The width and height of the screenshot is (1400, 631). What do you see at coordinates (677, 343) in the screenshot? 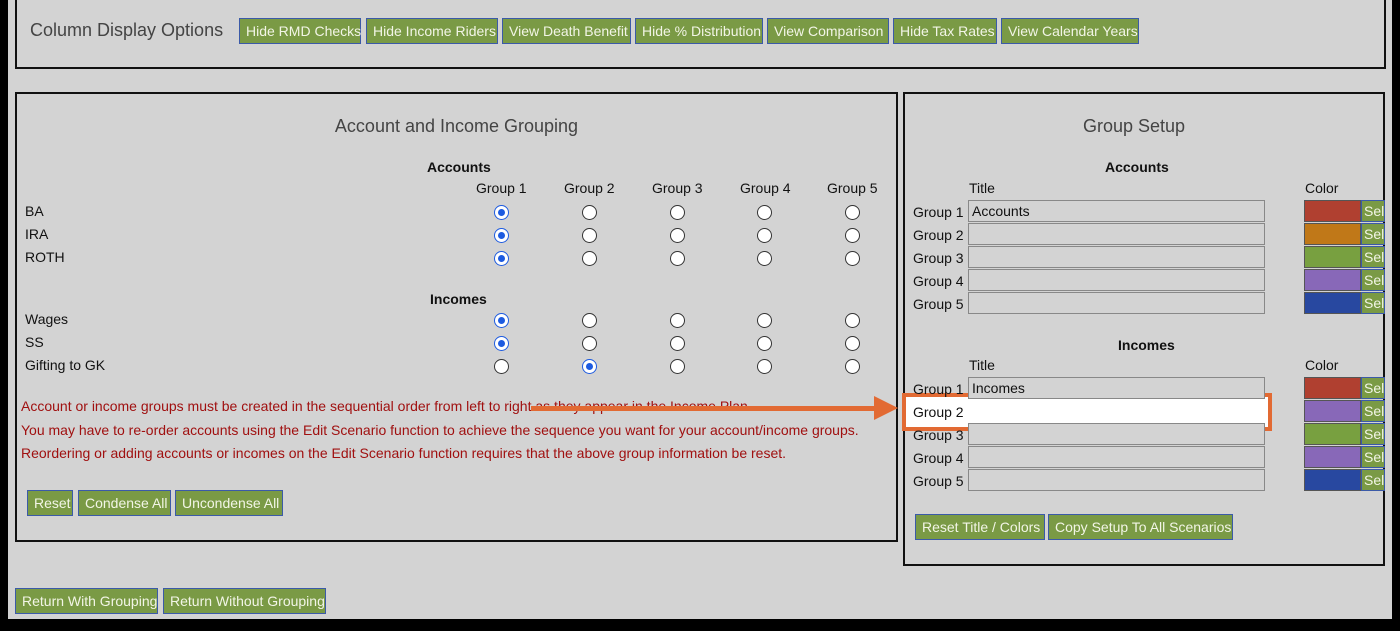
I see `income-row-2-group-3-radio` at bounding box center [677, 343].